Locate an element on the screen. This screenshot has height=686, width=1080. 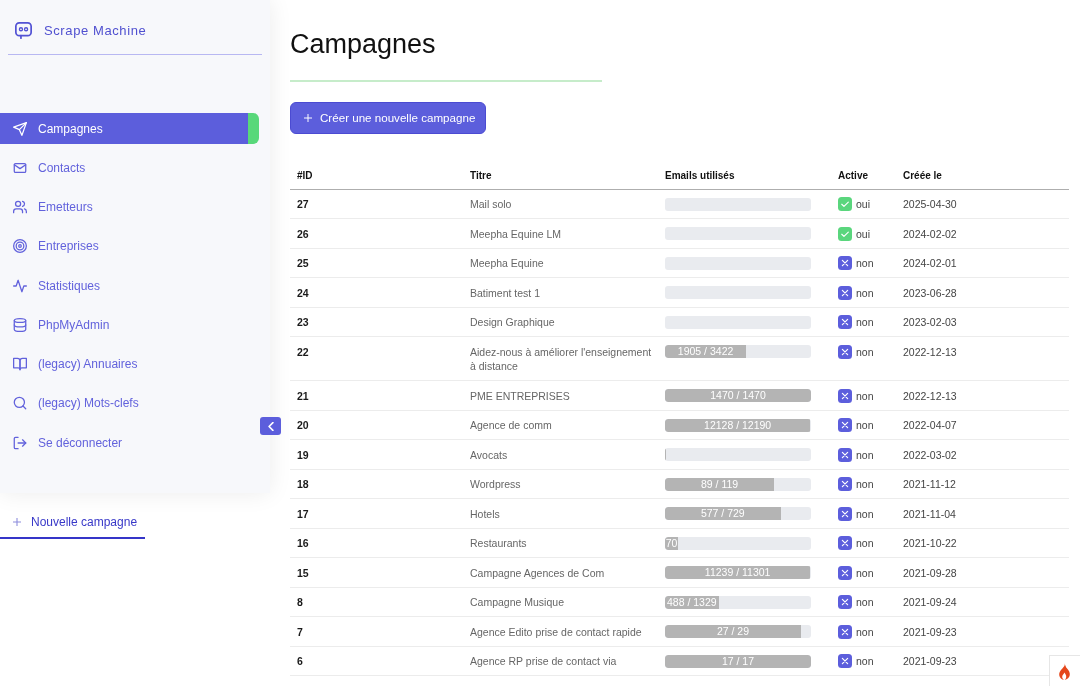
app-name: Scrape Machine is located at coordinates (95, 30).